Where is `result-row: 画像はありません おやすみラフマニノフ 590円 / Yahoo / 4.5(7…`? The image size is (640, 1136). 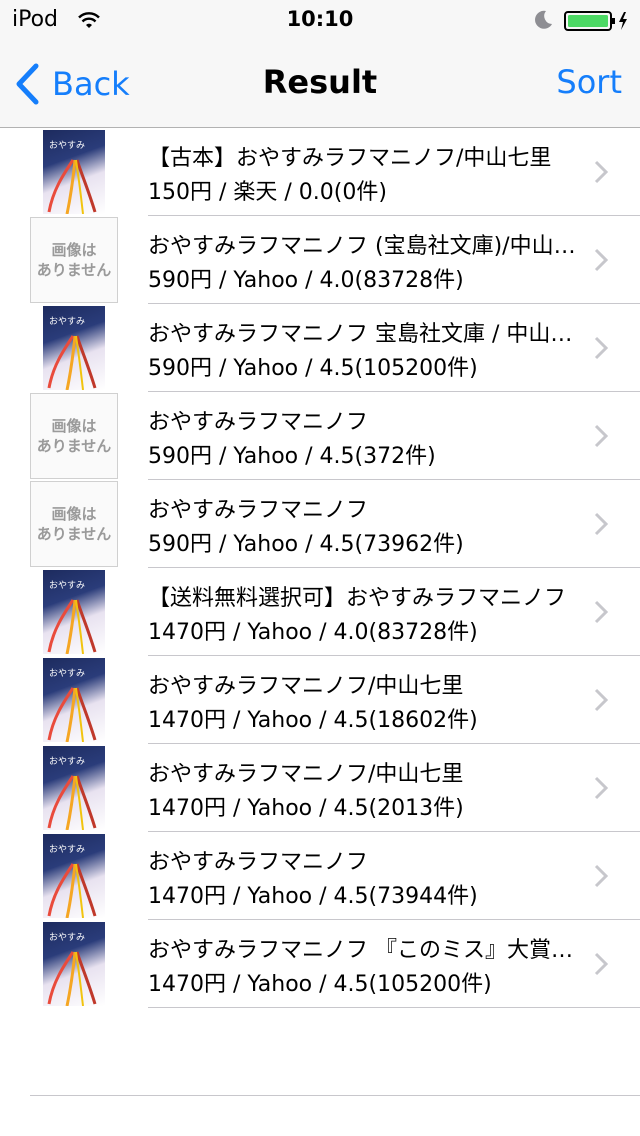
result-row: 画像はありません おやすみラフマニノフ 590円 / Yahoo / 4.5(7… is located at coordinates (320, 524).